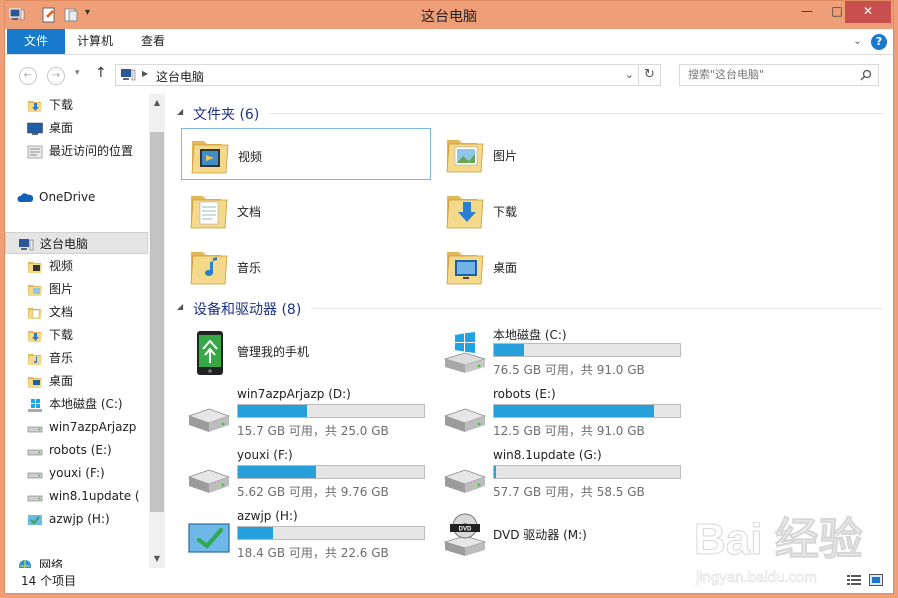 This screenshot has width=898, height=598. Describe the element at coordinates (153, 41) in the screenshot. I see `tab-view: 查看` at that location.